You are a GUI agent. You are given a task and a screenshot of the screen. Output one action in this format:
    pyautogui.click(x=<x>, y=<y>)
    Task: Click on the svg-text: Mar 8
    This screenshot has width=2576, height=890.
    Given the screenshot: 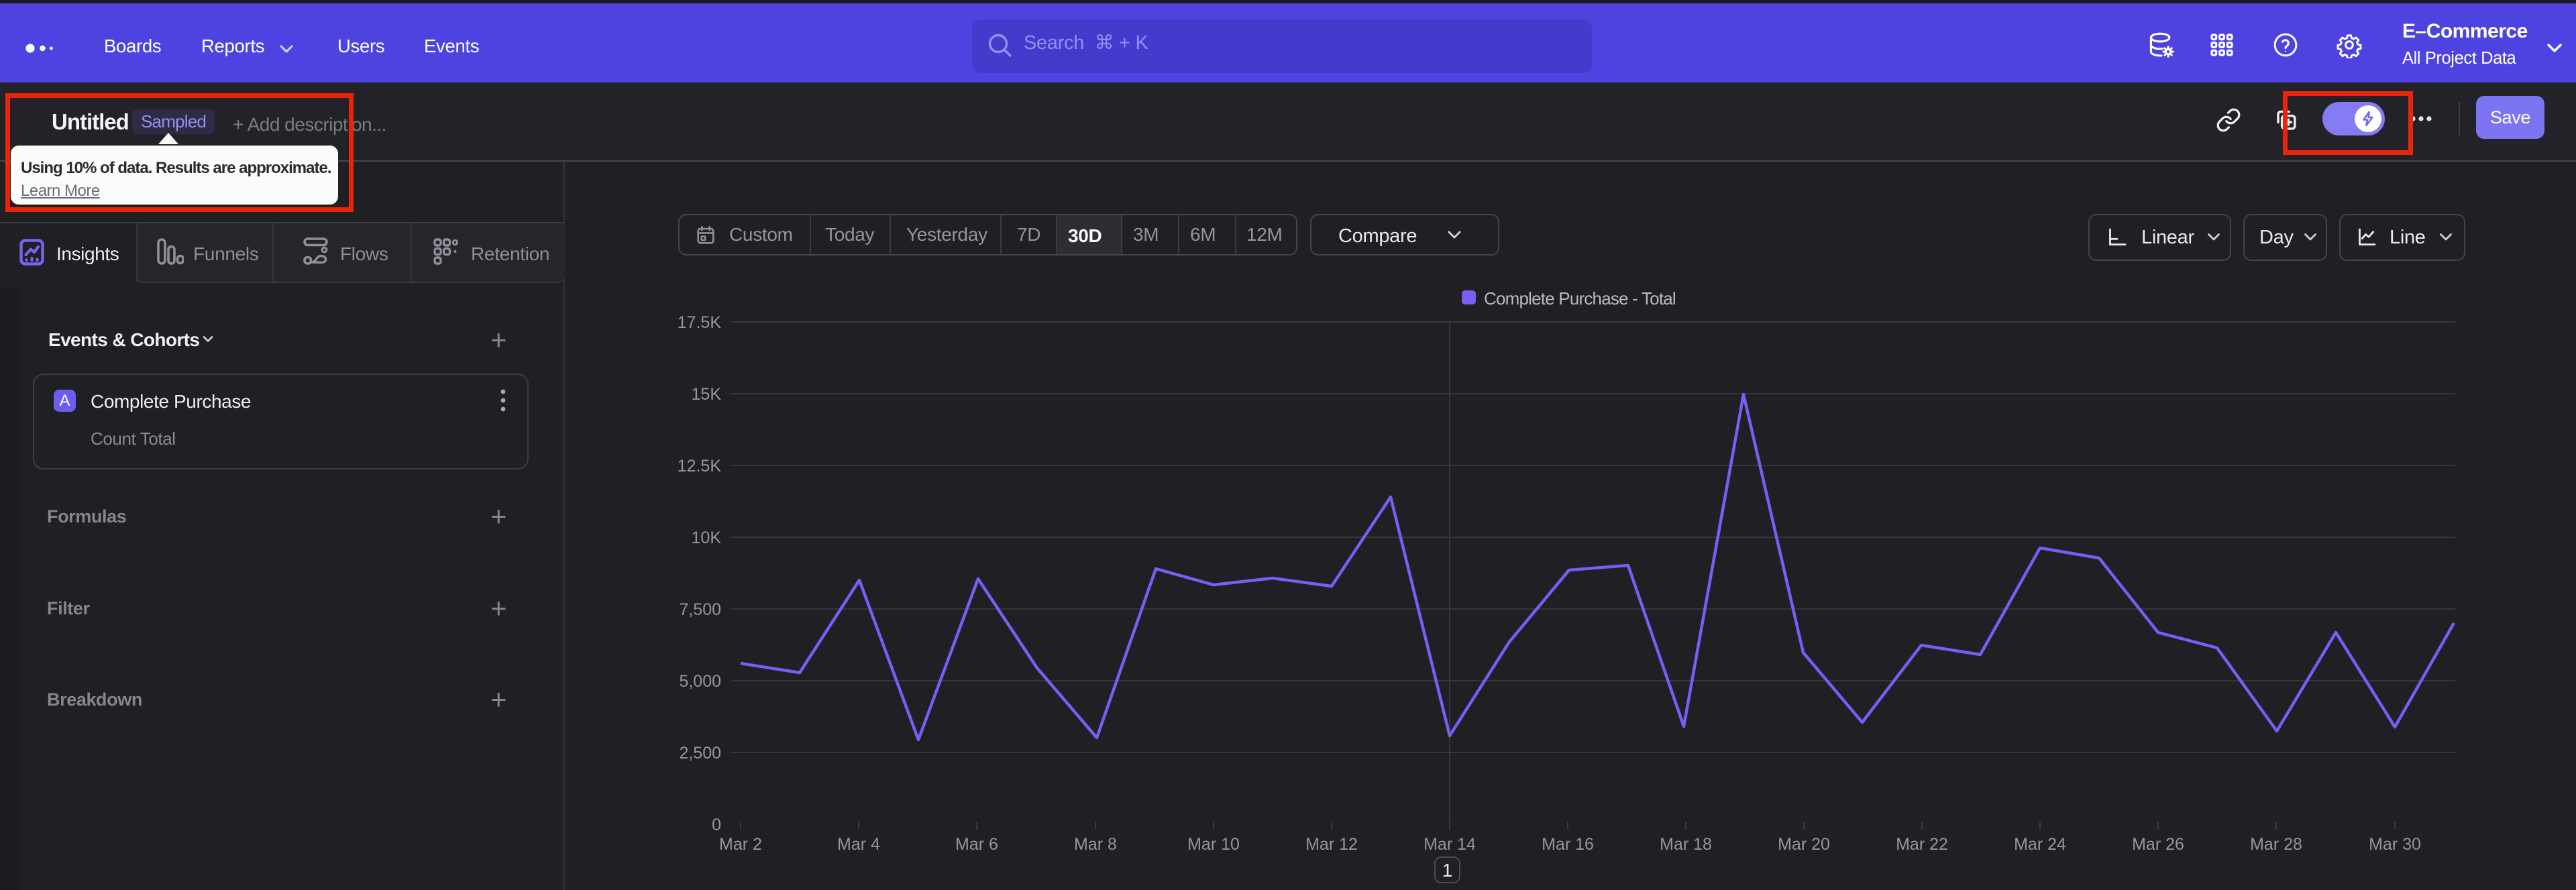 What is the action you would take?
    pyautogui.click(x=1095, y=844)
    